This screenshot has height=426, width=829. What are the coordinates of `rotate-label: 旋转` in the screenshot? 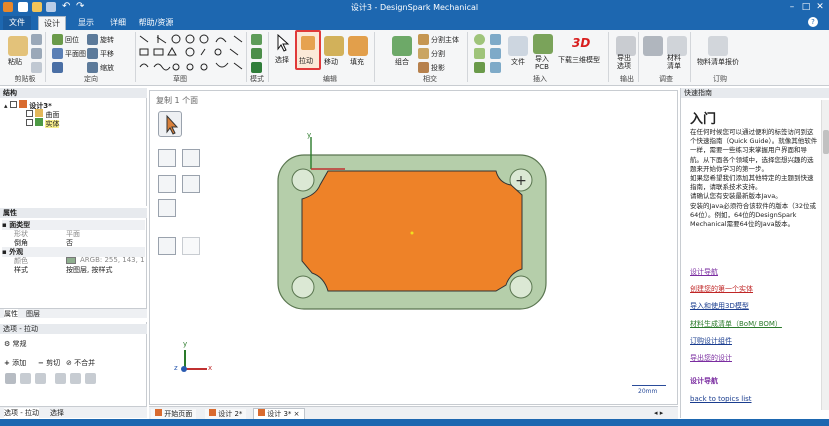 It's located at (107, 40).